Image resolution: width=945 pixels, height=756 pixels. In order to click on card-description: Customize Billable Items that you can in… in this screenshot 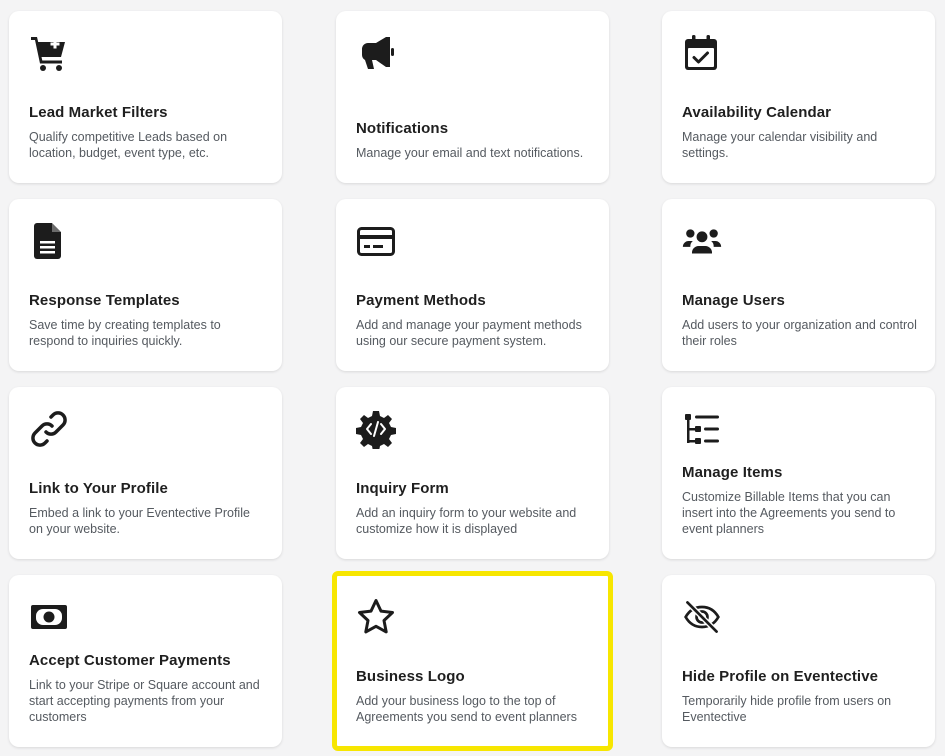, I will do `click(789, 513)`.